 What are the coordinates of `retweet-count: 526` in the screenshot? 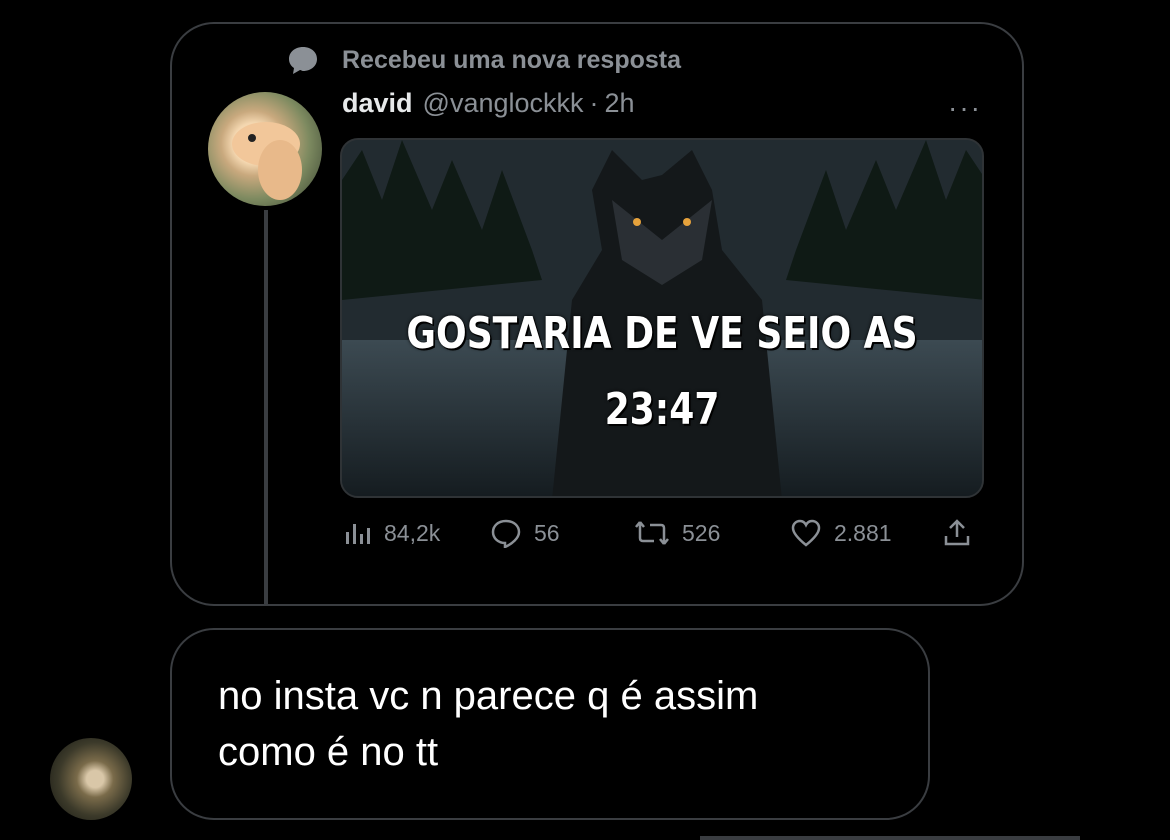 It's located at (701, 532).